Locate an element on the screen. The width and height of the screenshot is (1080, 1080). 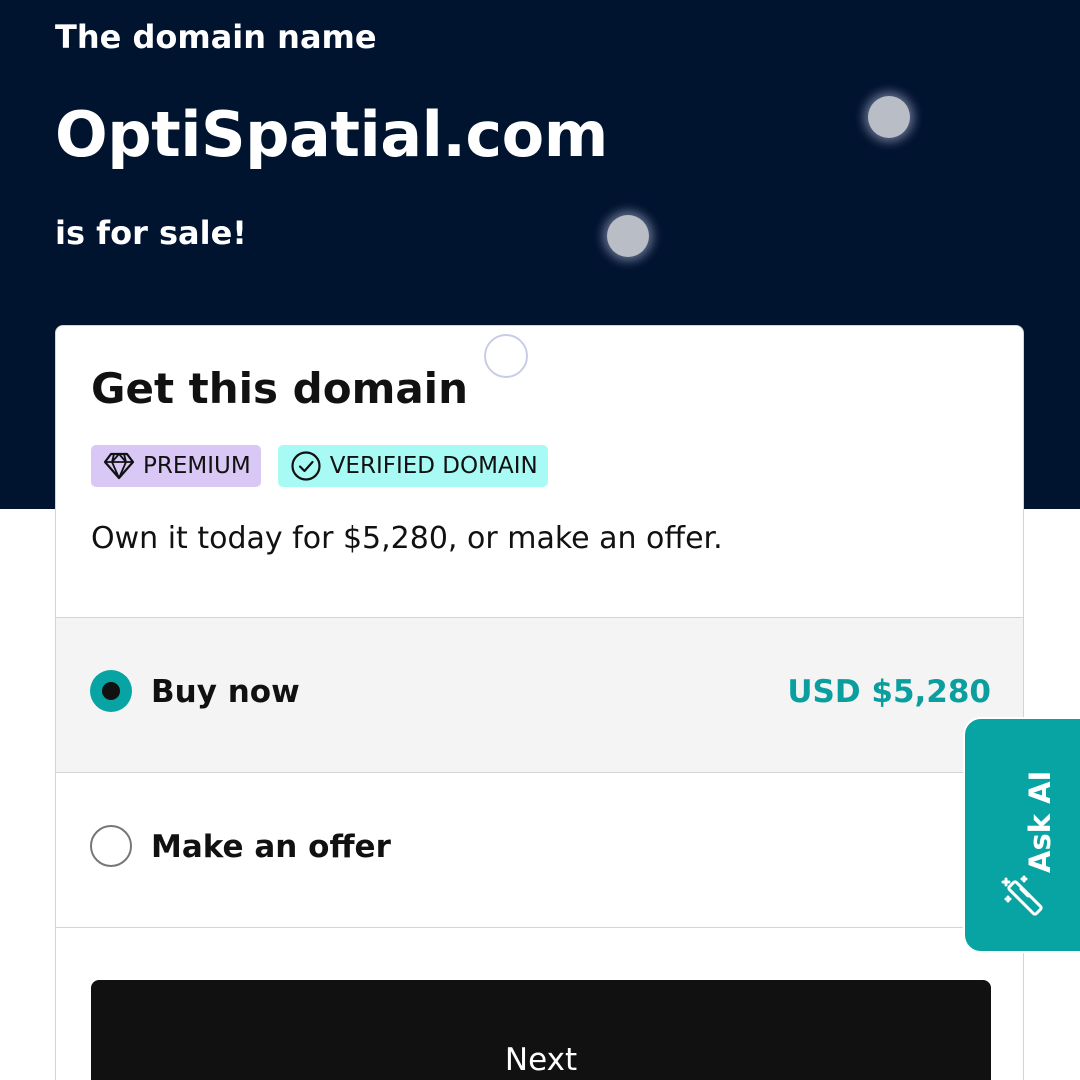
buy-now-radio is located at coordinates (111, 691).